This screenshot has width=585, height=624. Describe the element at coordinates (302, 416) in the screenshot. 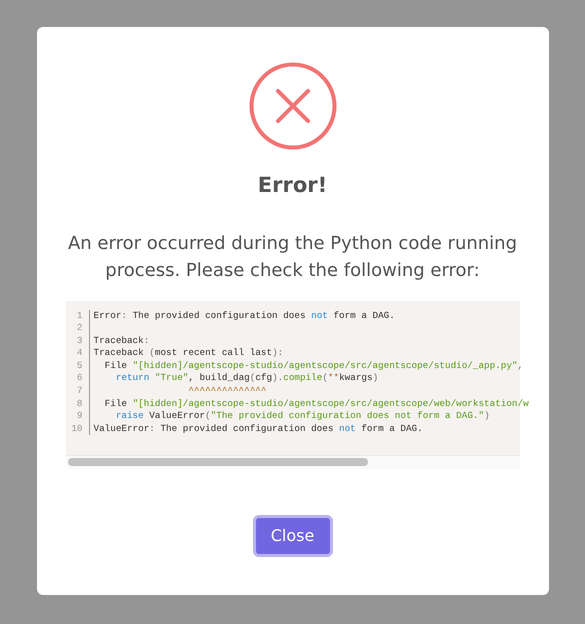

I see `code-line: raise ValueError("The provided configuration does not form a DAG.")` at that location.